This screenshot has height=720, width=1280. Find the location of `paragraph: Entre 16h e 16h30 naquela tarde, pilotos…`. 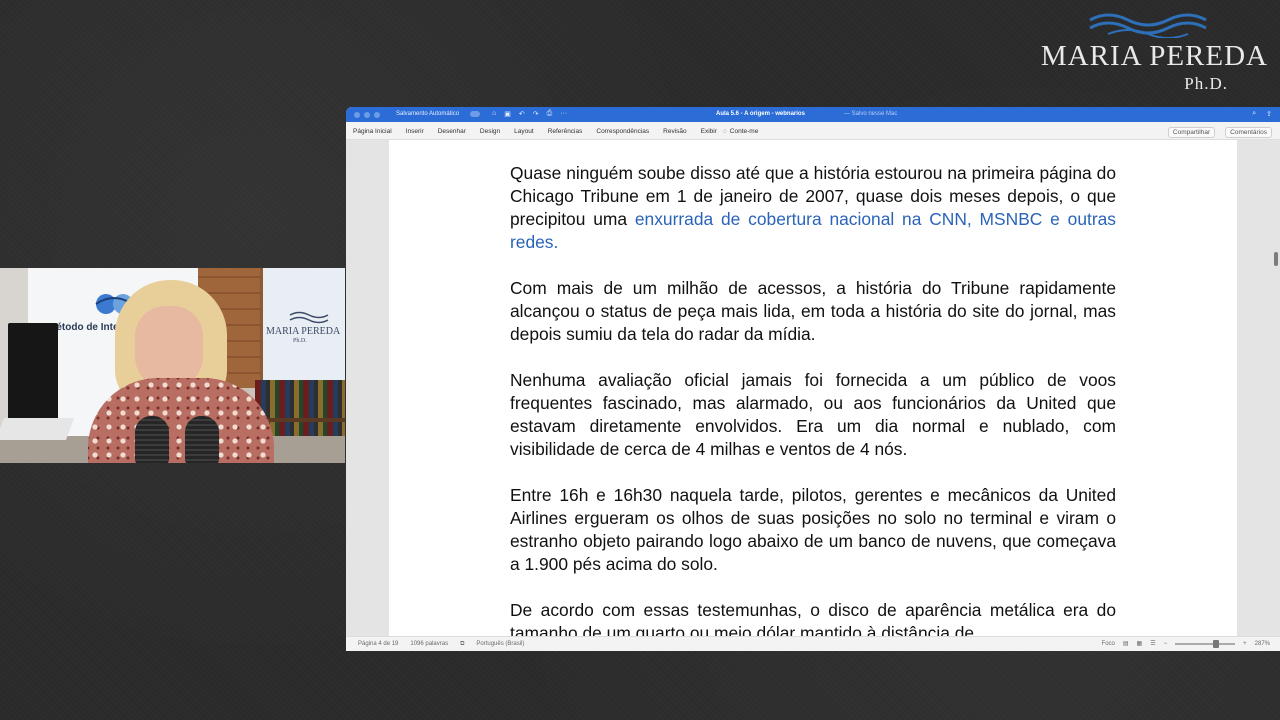

paragraph: Entre 16h e 16h30 naquela tarde, pilotos… is located at coordinates (813, 529).